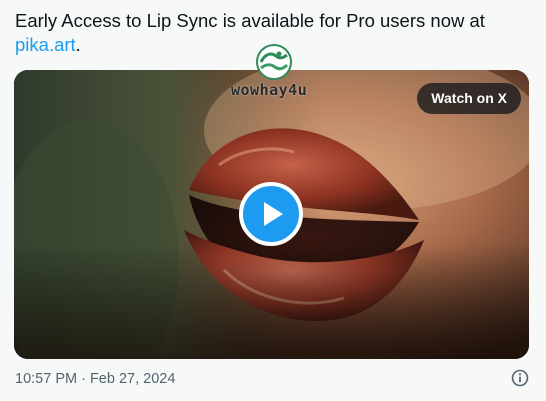 This screenshot has width=546, height=401. Describe the element at coordinates (520, 378) in the screenshot. I see `info-icon` at that location.